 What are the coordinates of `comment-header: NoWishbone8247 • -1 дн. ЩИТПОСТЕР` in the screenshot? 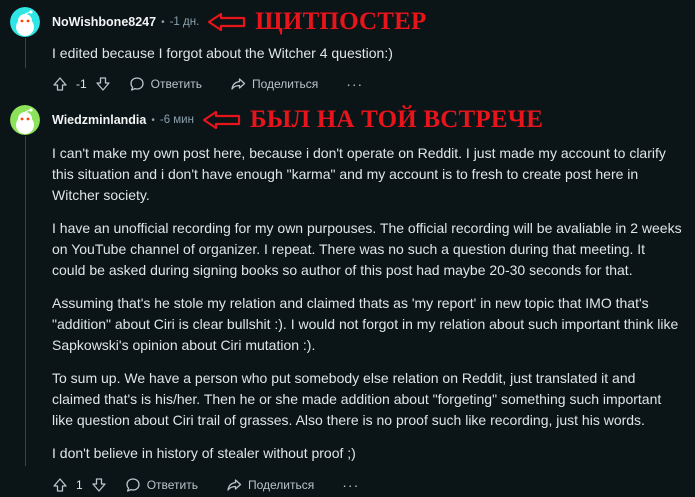 It's located at (218, 22).